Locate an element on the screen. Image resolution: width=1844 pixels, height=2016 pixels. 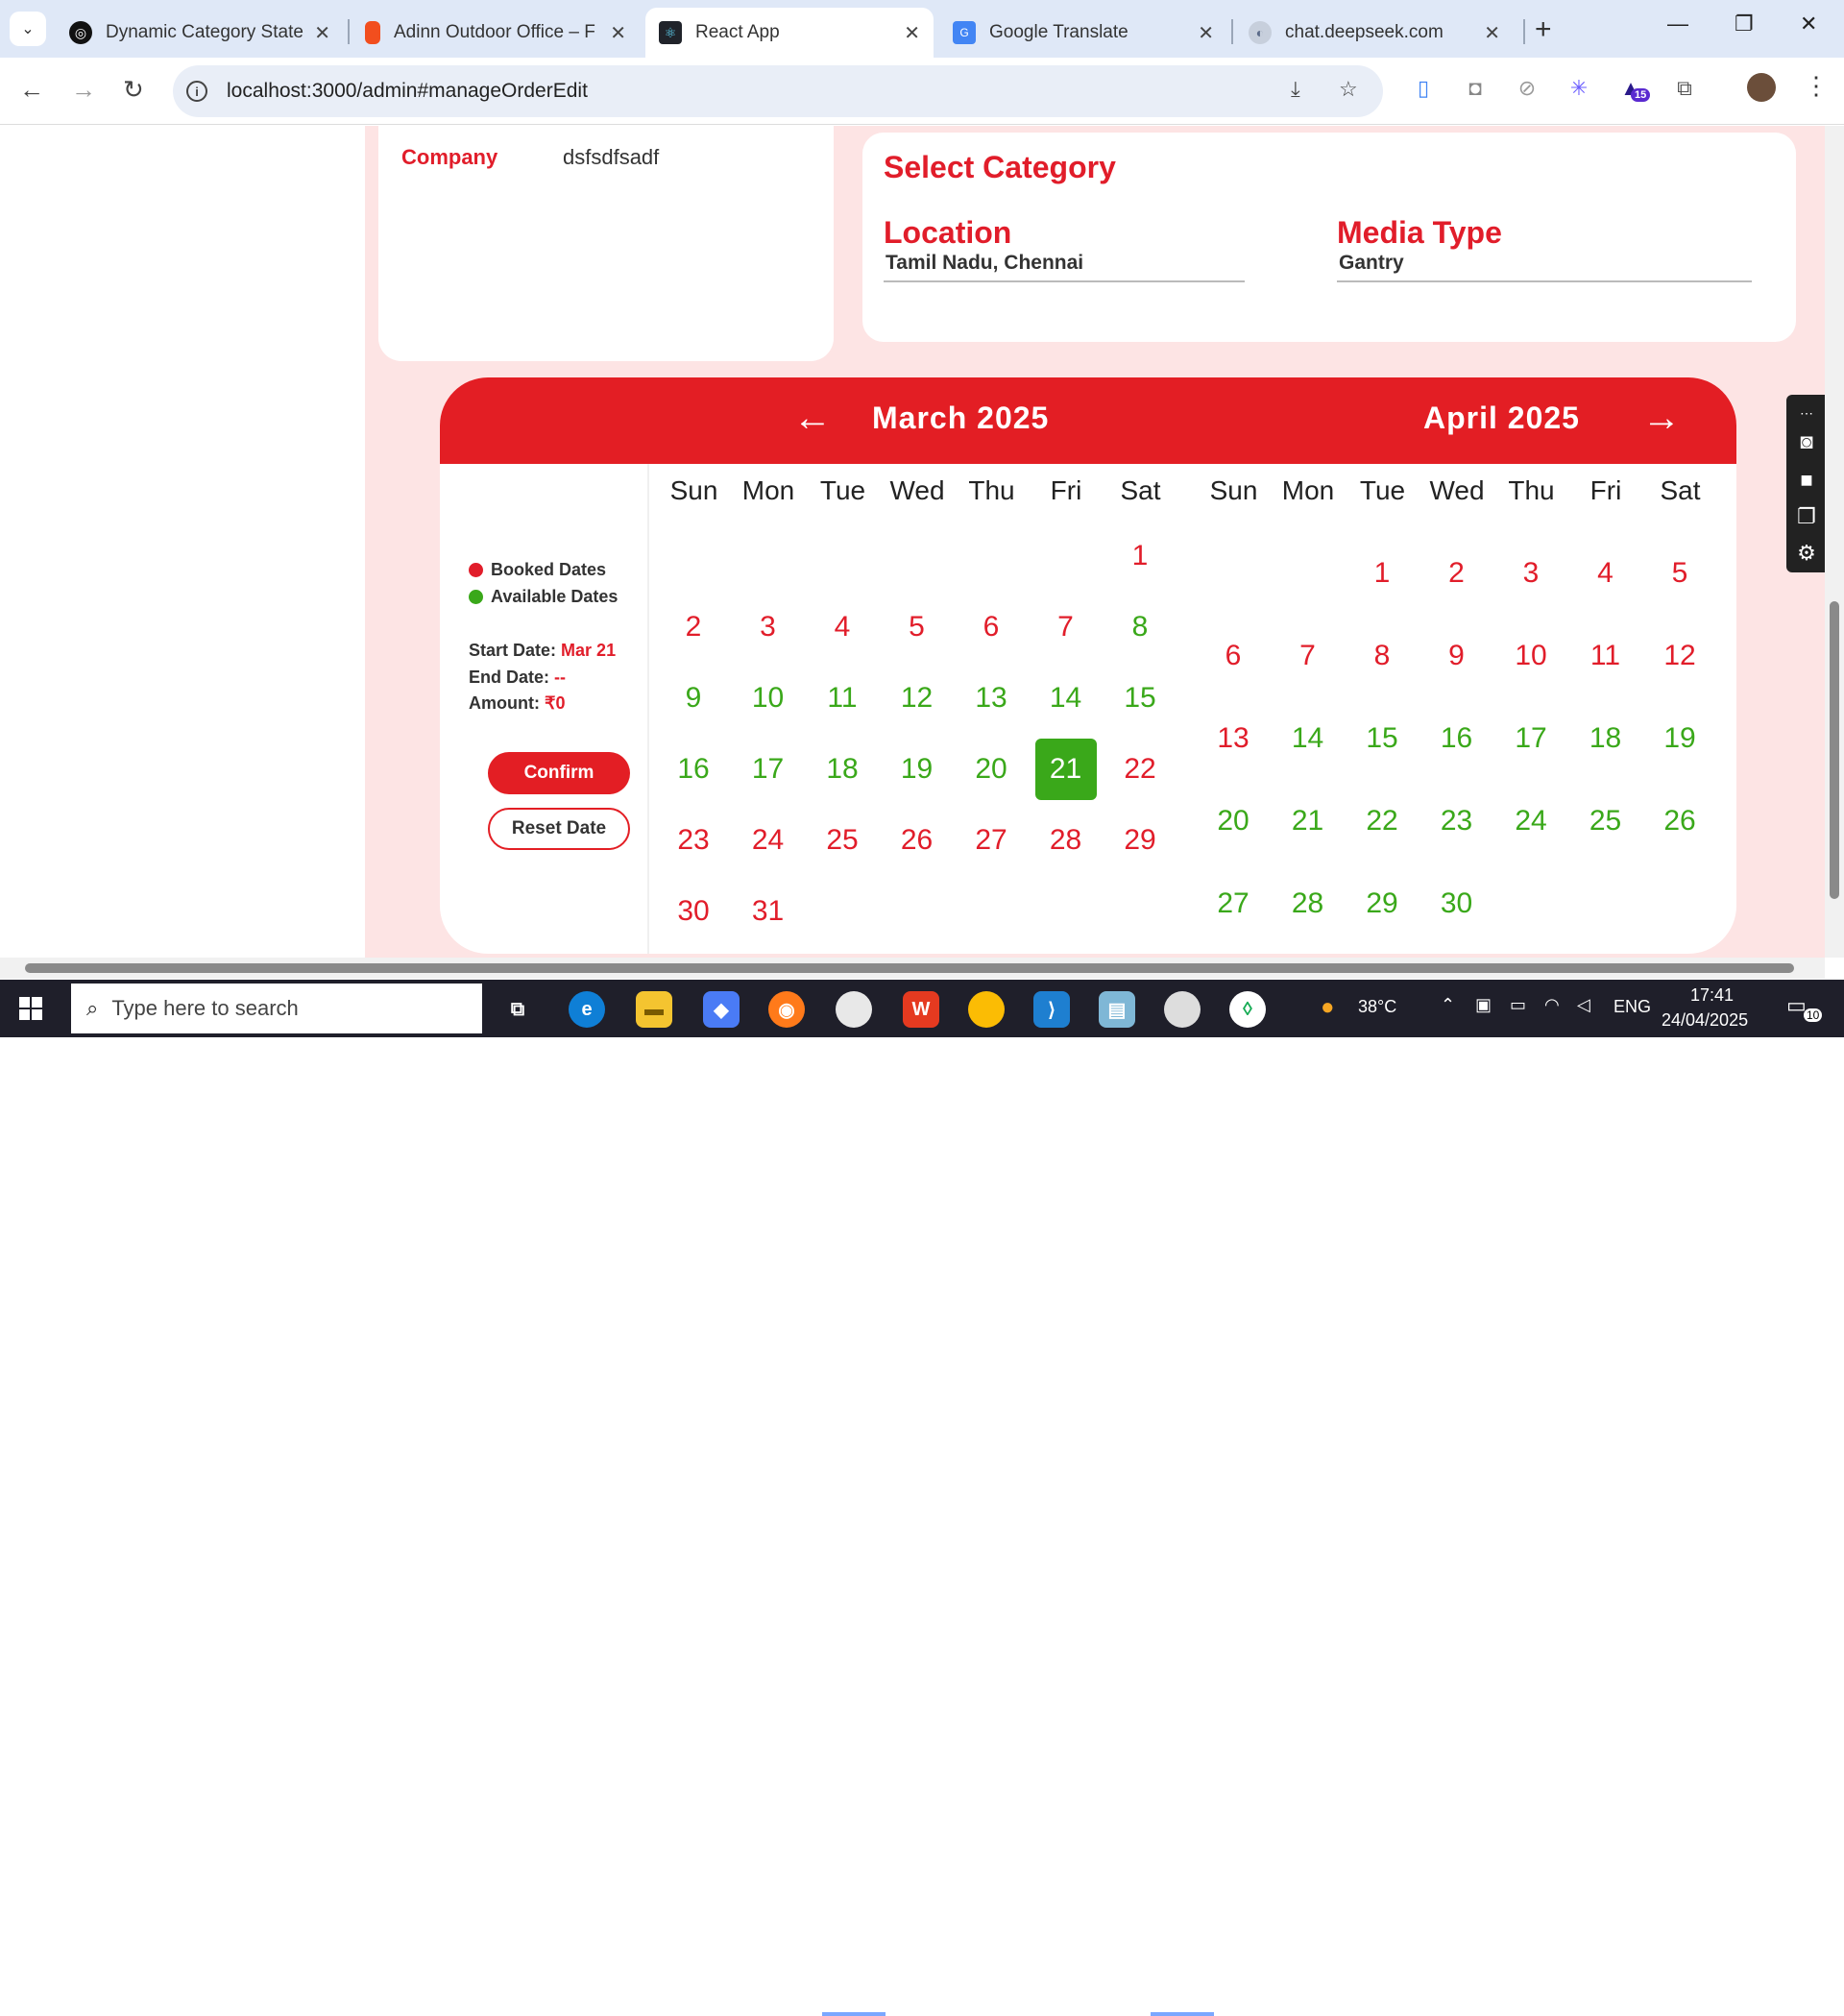
extension-phone-icon: ▯ is located at coordinates (1423, 88).